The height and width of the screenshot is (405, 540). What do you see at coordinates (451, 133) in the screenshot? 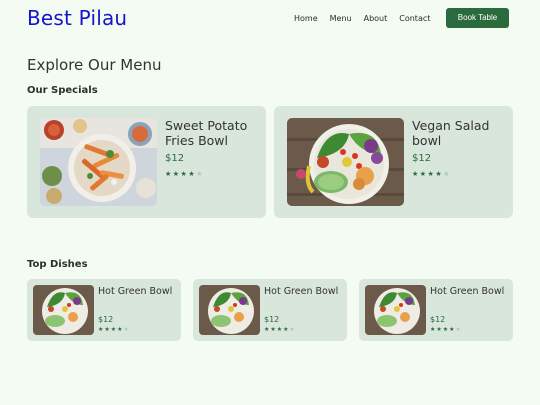
I see `special-name: Vegan Salad bowl` at bounding box center [451, 133].